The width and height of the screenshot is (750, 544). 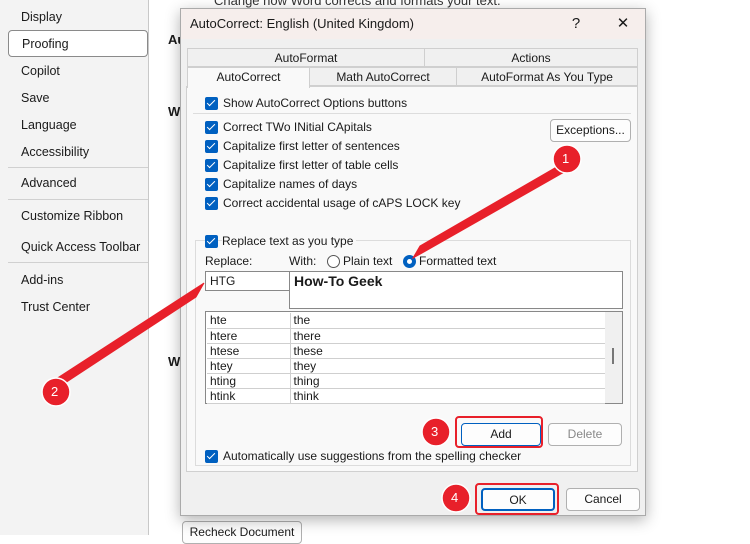 What do you see at coordinates (566, 158) in the screenshot?
I see `marker-1-label: 1` at bounding box center [566, 158].